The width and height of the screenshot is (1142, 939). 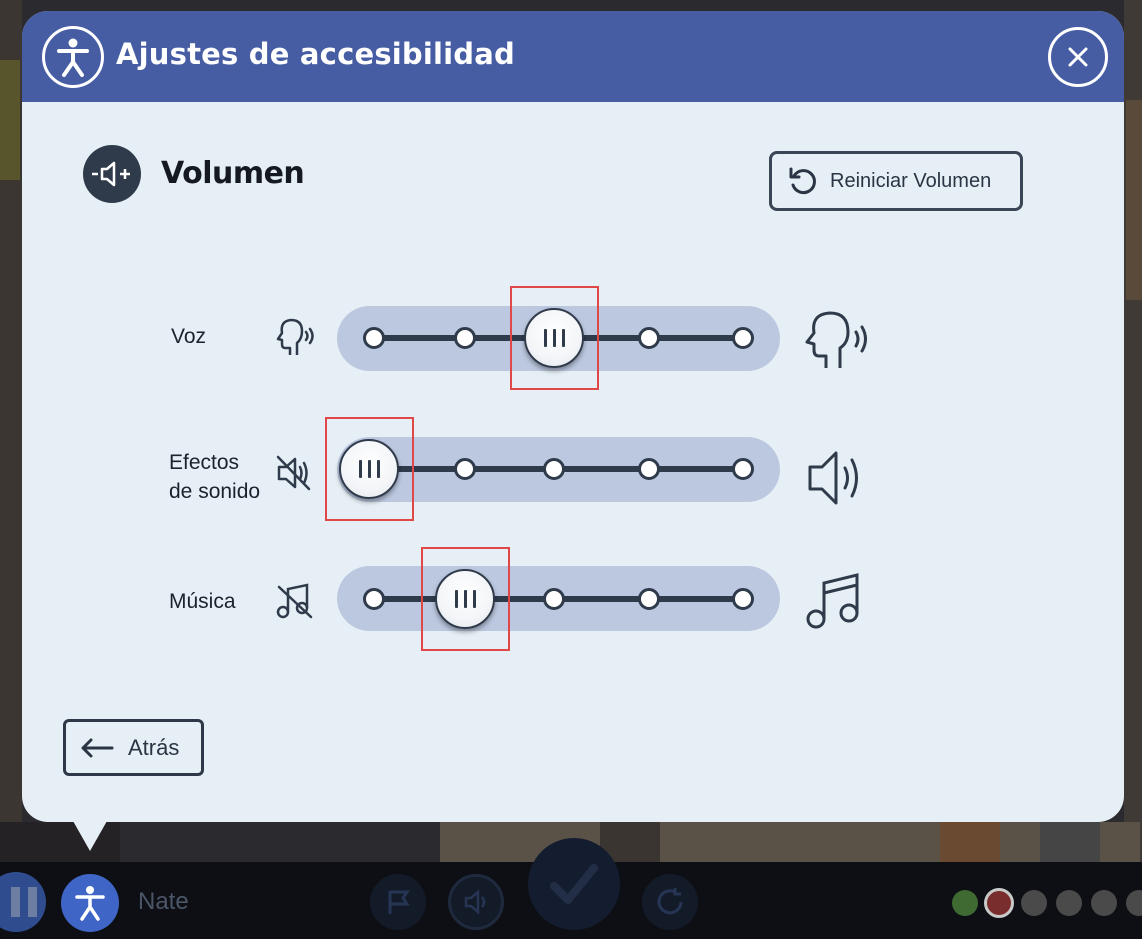 I want to click on close-button, so click(x=1078, y=57).